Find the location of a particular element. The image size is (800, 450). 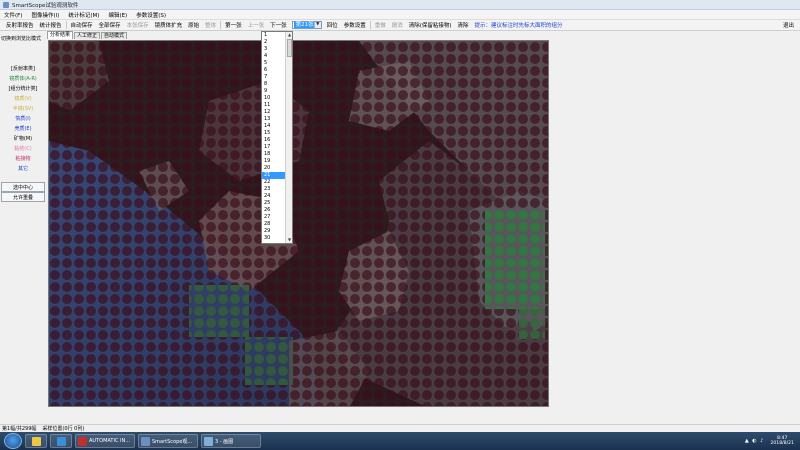

tab-1: 人工修正 is located at coordinates (87, 35).